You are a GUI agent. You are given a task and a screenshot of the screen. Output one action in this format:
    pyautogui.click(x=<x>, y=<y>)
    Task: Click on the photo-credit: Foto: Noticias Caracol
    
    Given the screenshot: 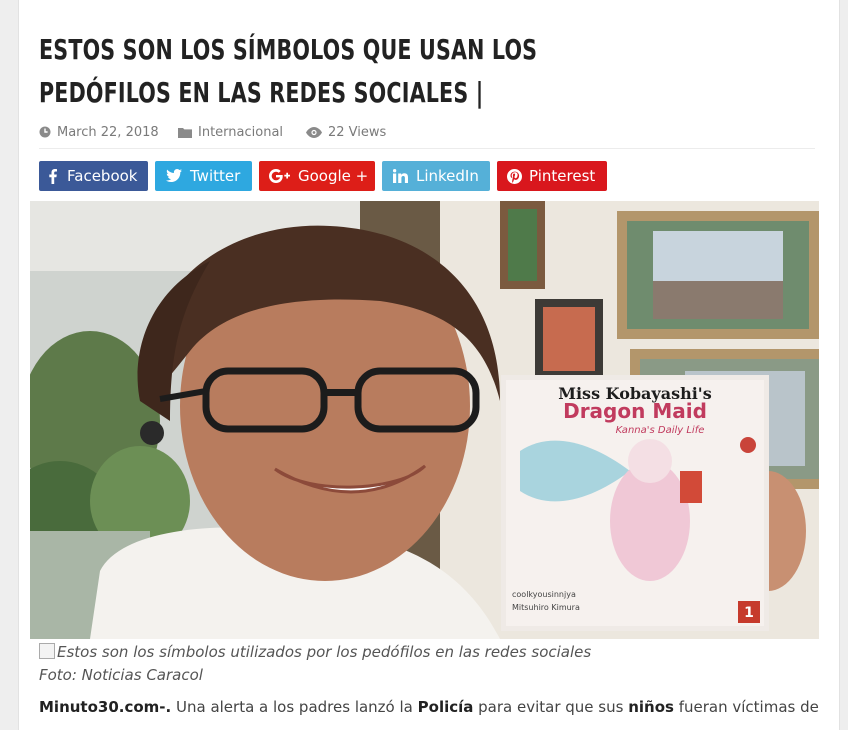 What is the action you would take?
    pyautogui.click(x=121, y=675)
    